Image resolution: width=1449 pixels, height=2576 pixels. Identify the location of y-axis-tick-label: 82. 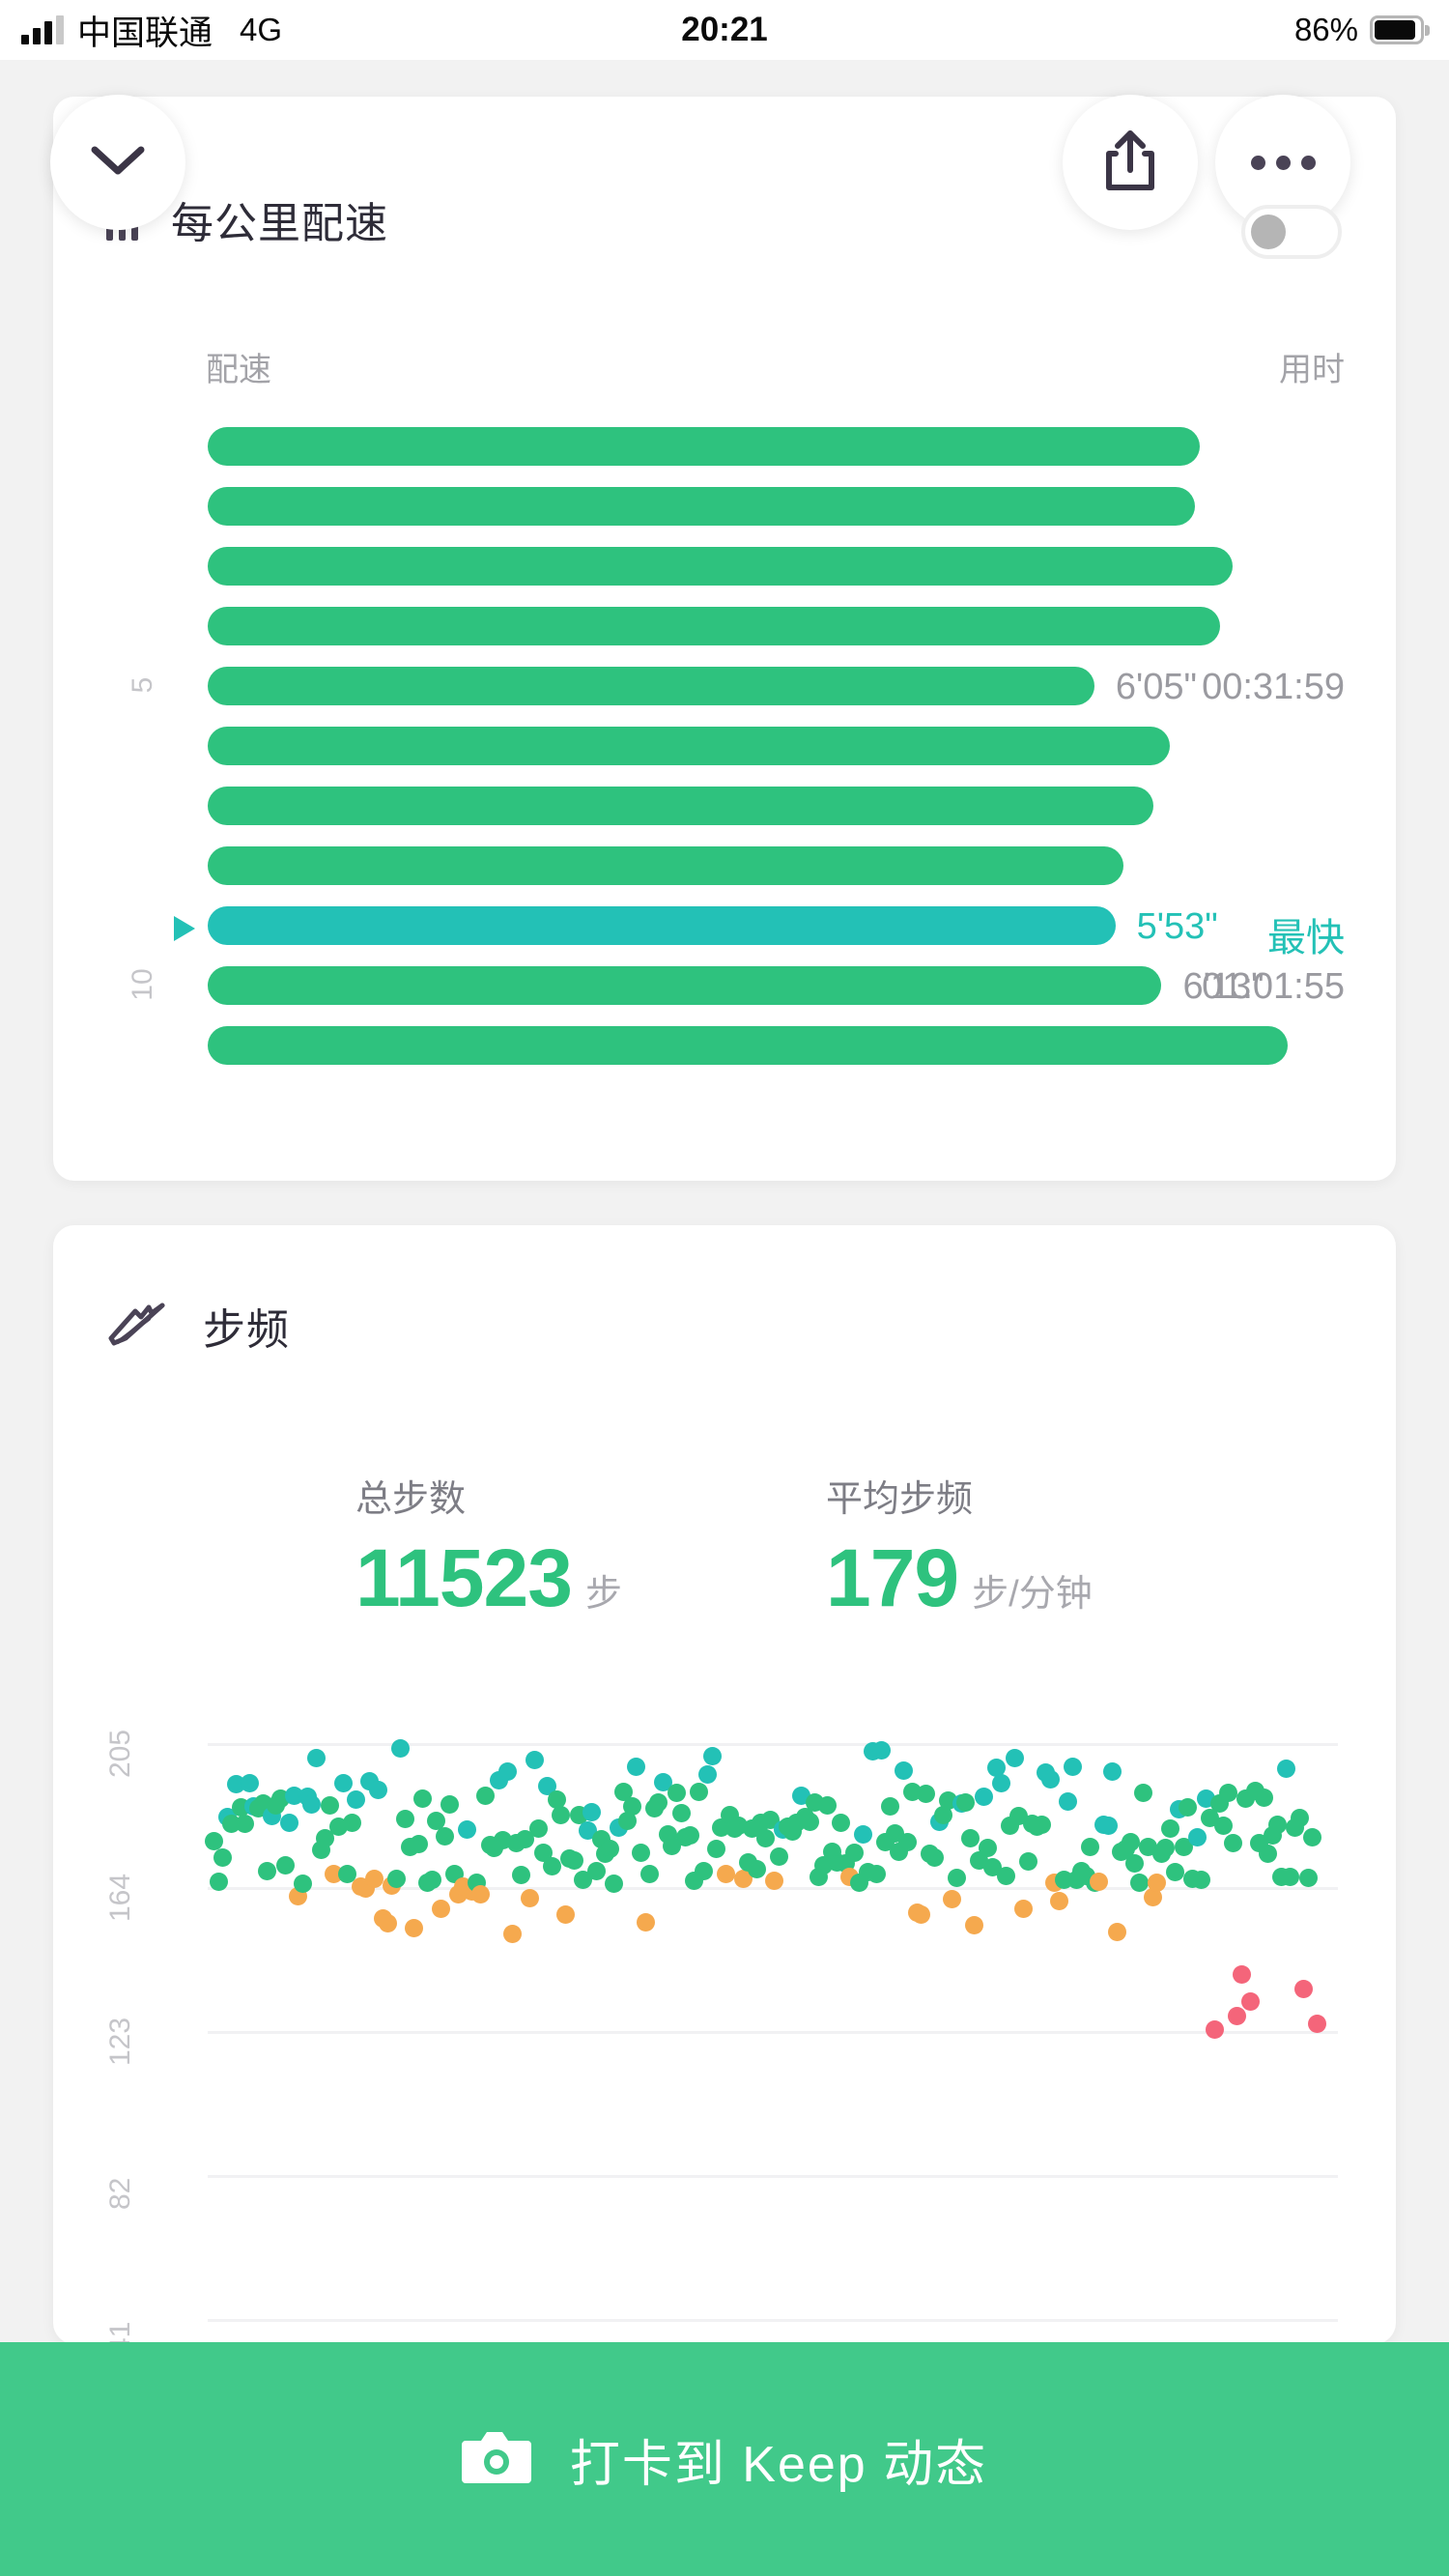
(120, 2193).